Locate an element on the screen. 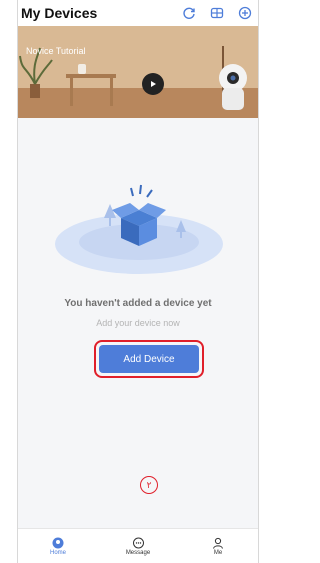 The image size is (320, 563). tab-me-label: Me is located at coordinates (218, 552).